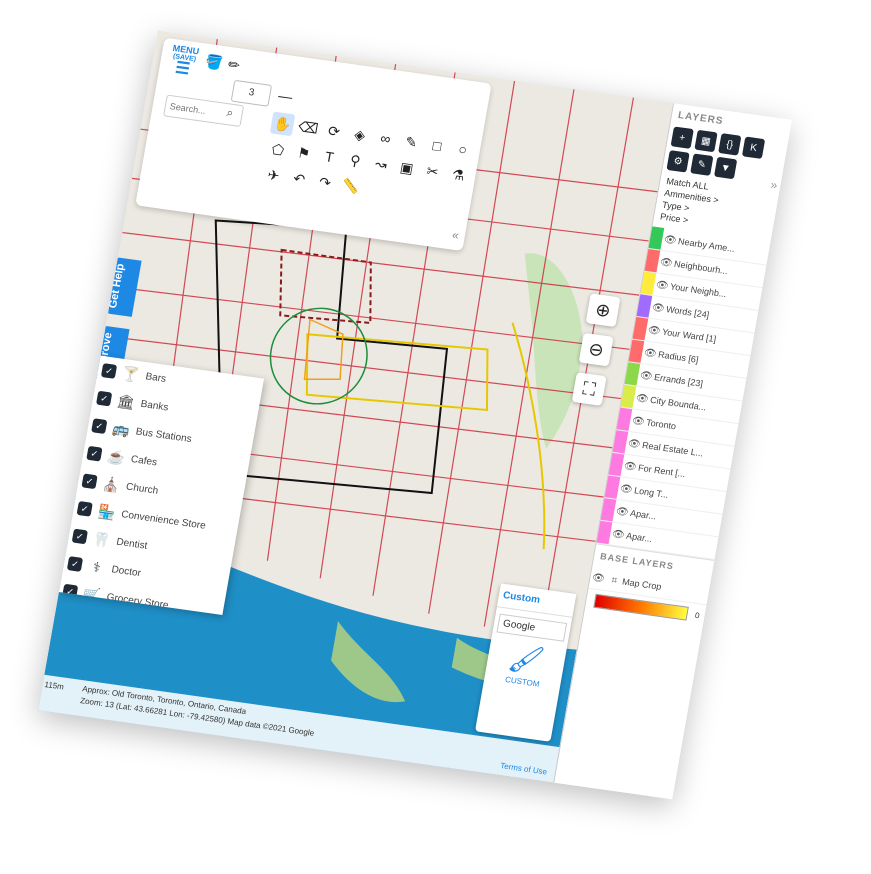  Describe the element at coordinates (97, 703) in the screenshot. I see `zoom-text: Zoom: 13` at that location.